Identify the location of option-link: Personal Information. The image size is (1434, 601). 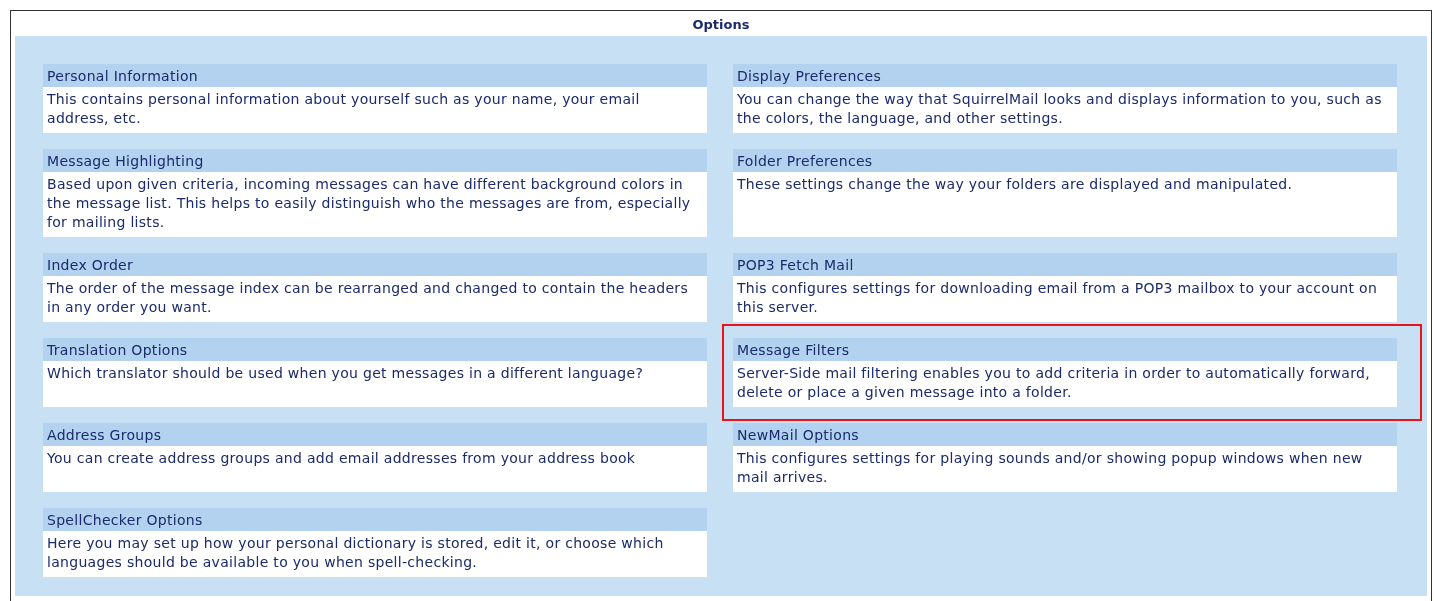
(375, 75).